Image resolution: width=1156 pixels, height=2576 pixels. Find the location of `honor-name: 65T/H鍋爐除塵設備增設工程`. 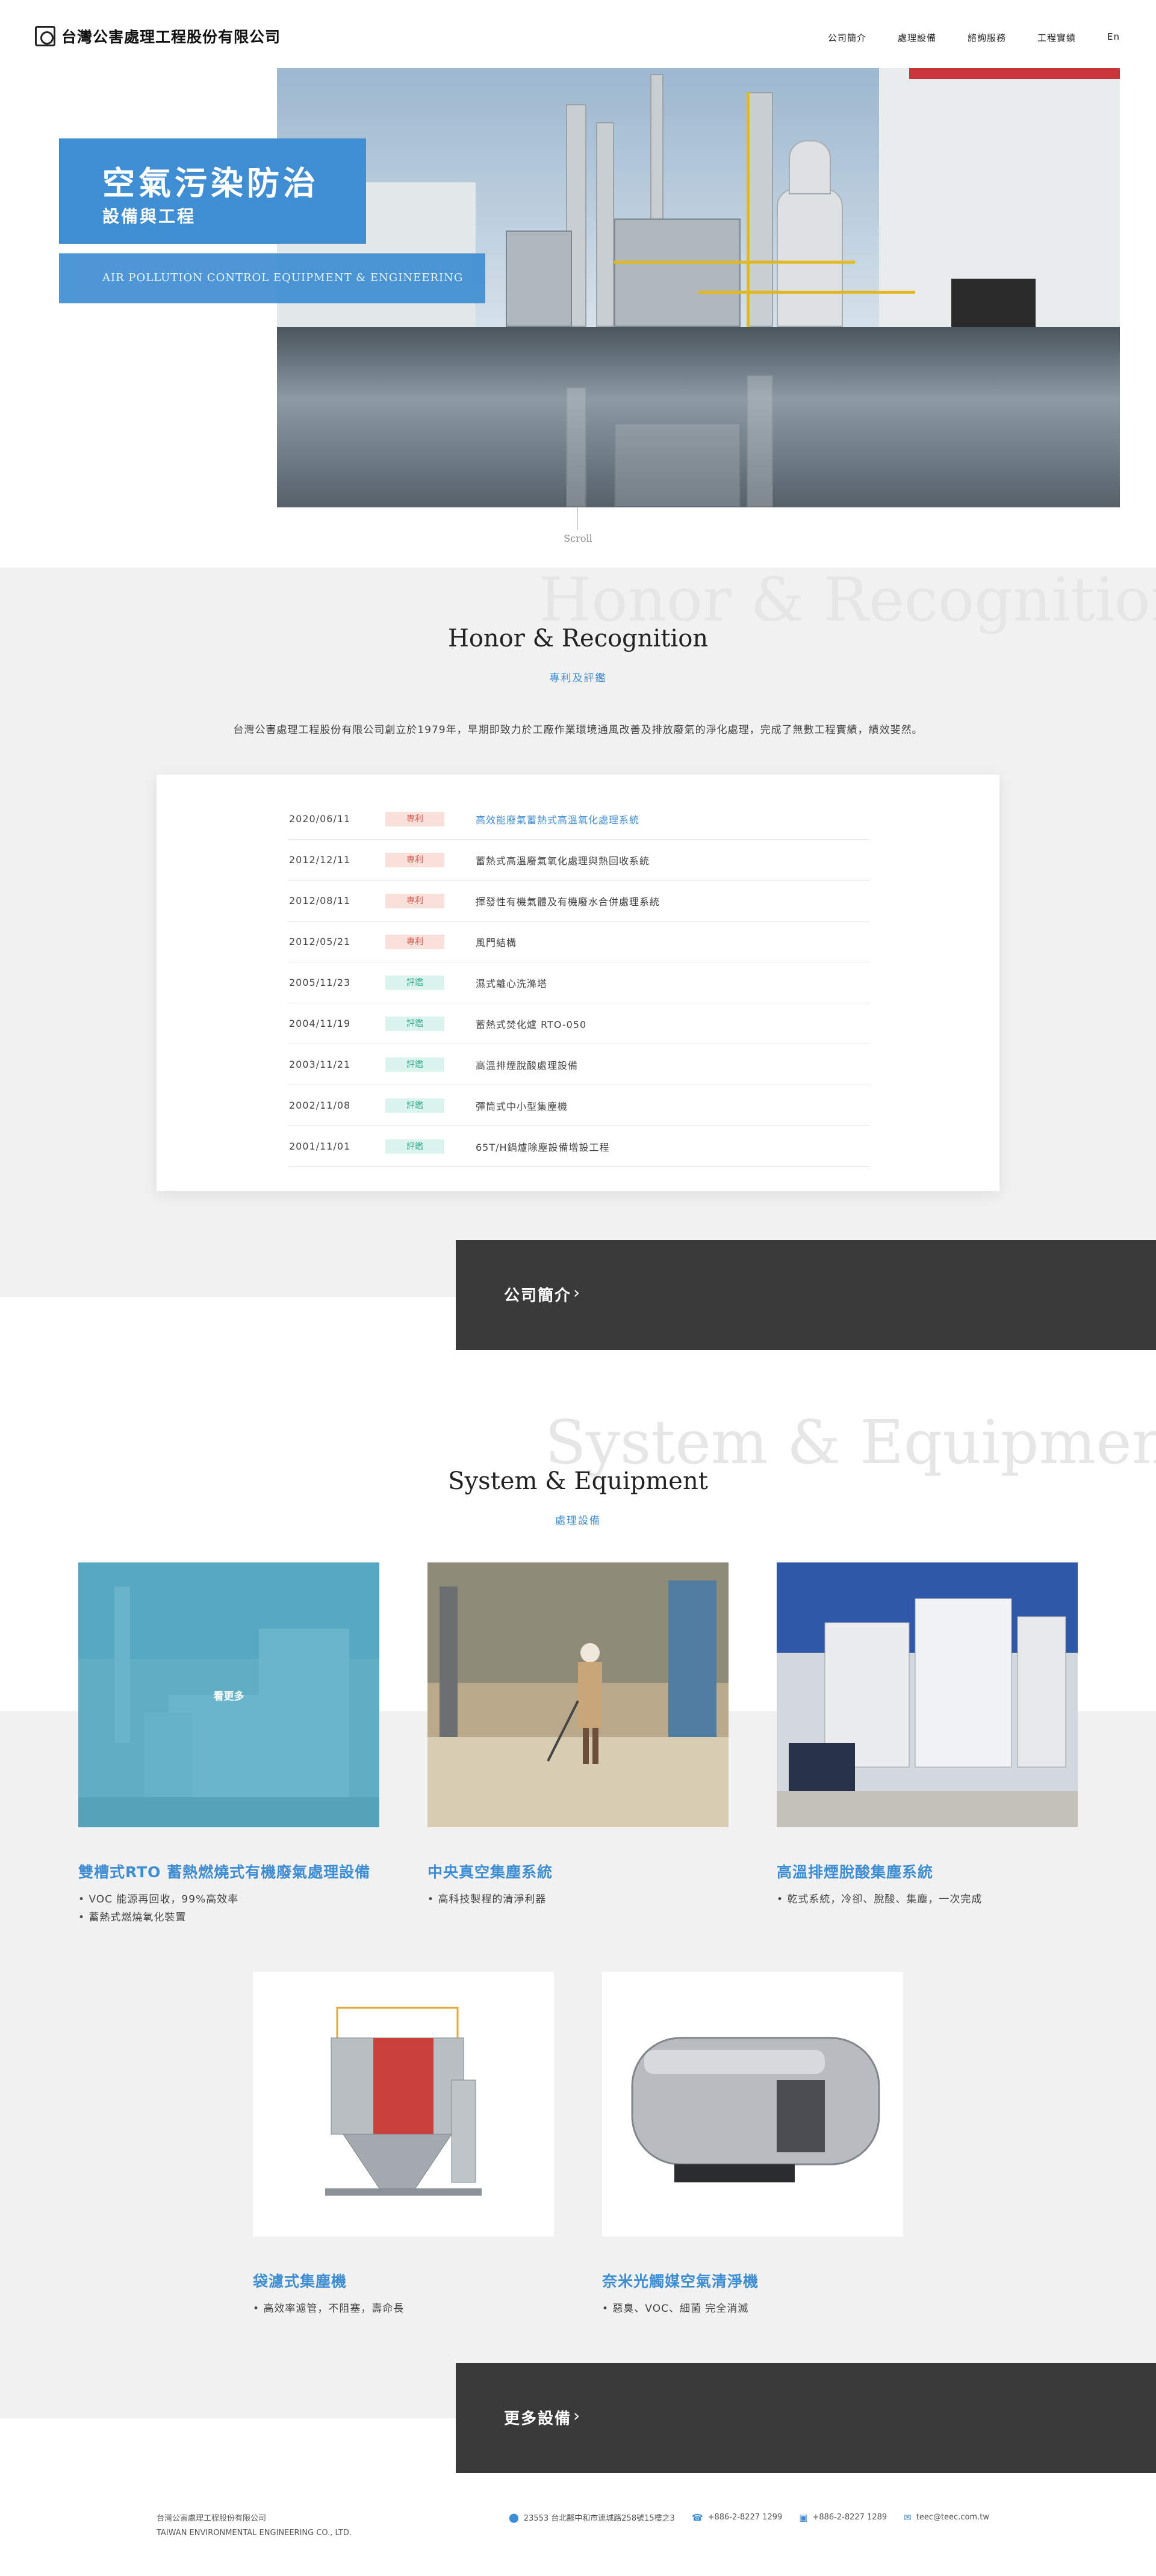

honor-name: 65T/H鍋爐除塵設備增設工程 is located at coordinates (543, 1147).